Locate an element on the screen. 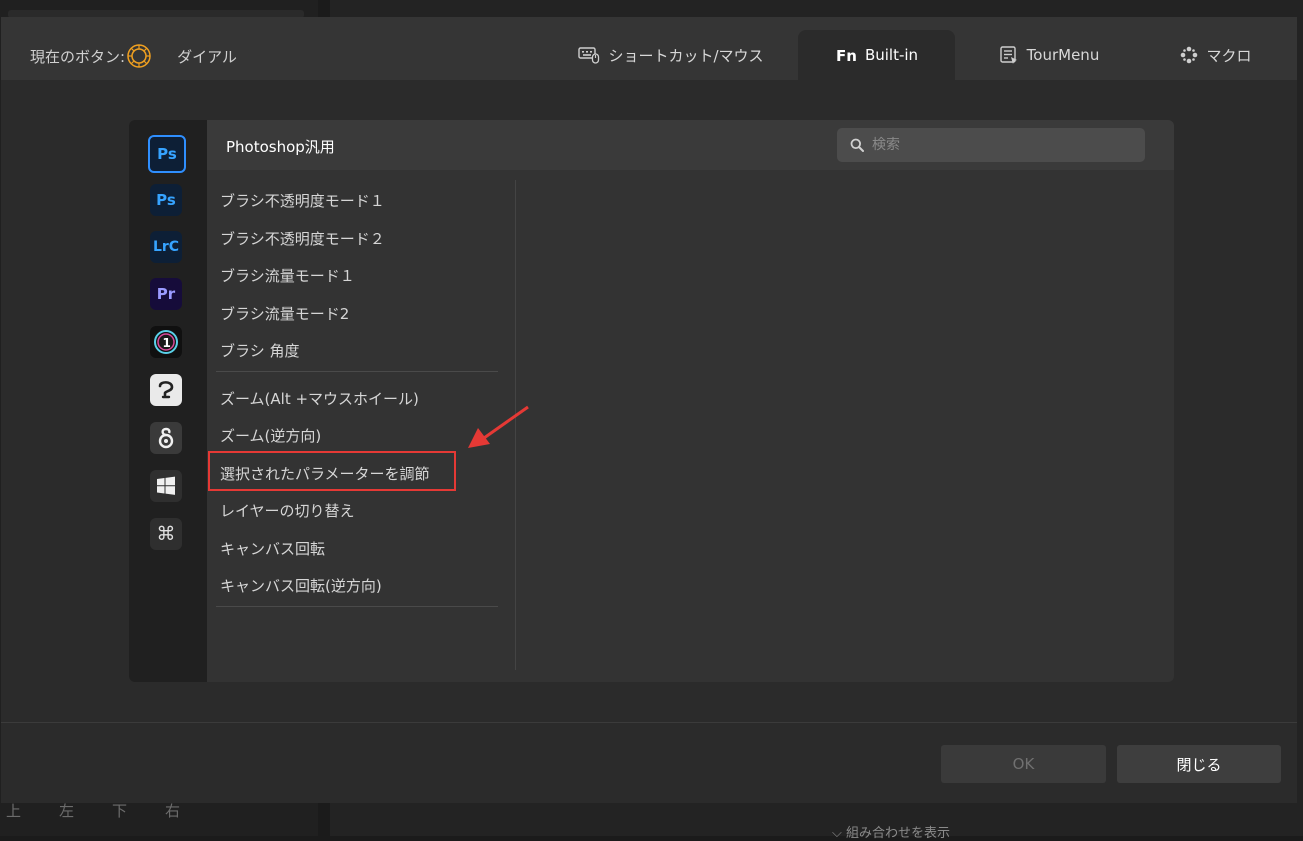  app-command-icon: ⌘ is located at coordinates (166, 534).